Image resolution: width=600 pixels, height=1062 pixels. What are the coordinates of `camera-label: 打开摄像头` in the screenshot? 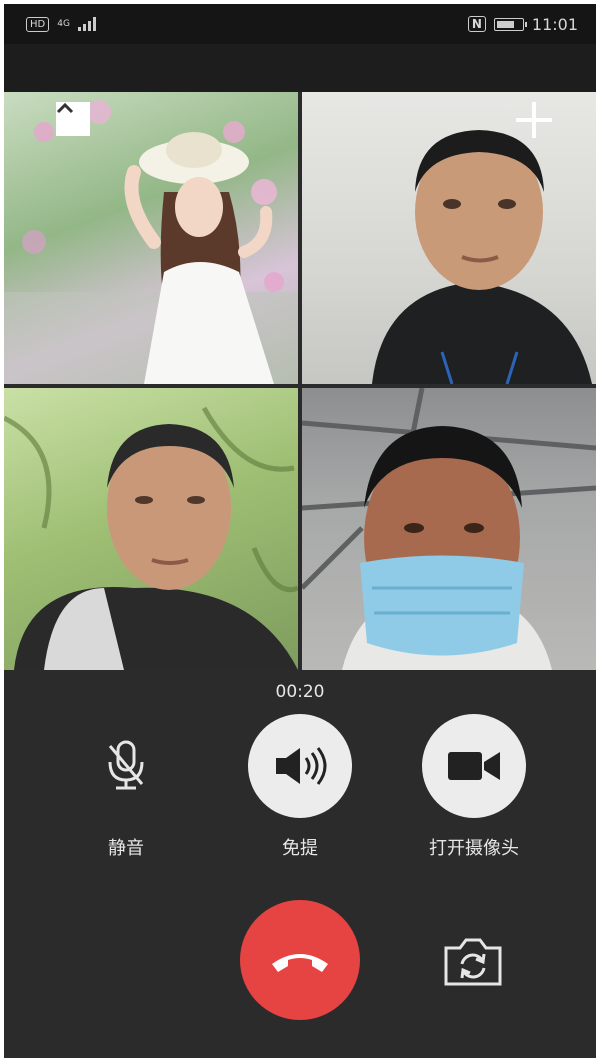 It's located at (474, 848).